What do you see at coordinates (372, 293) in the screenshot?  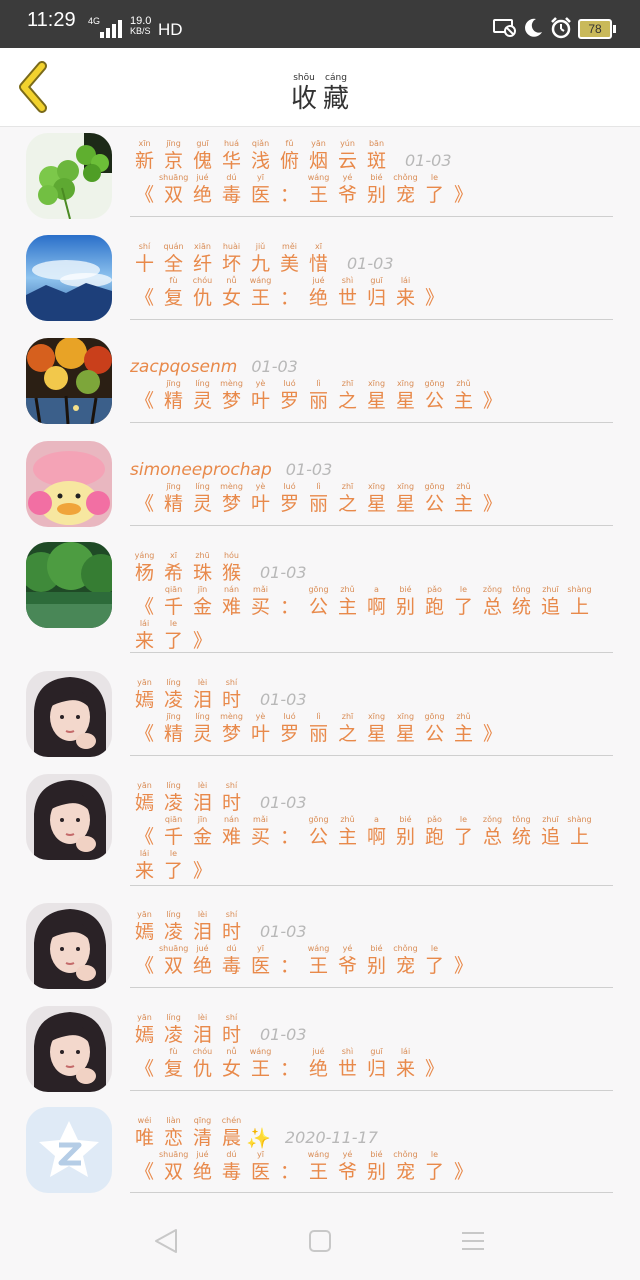 I see `item-title: 《 fù 复 chóu 仇 nǚ 女 wáng 王 ： jué 绝 shì 世 guī 归 lái 来》` at bounding box center [372, 293].